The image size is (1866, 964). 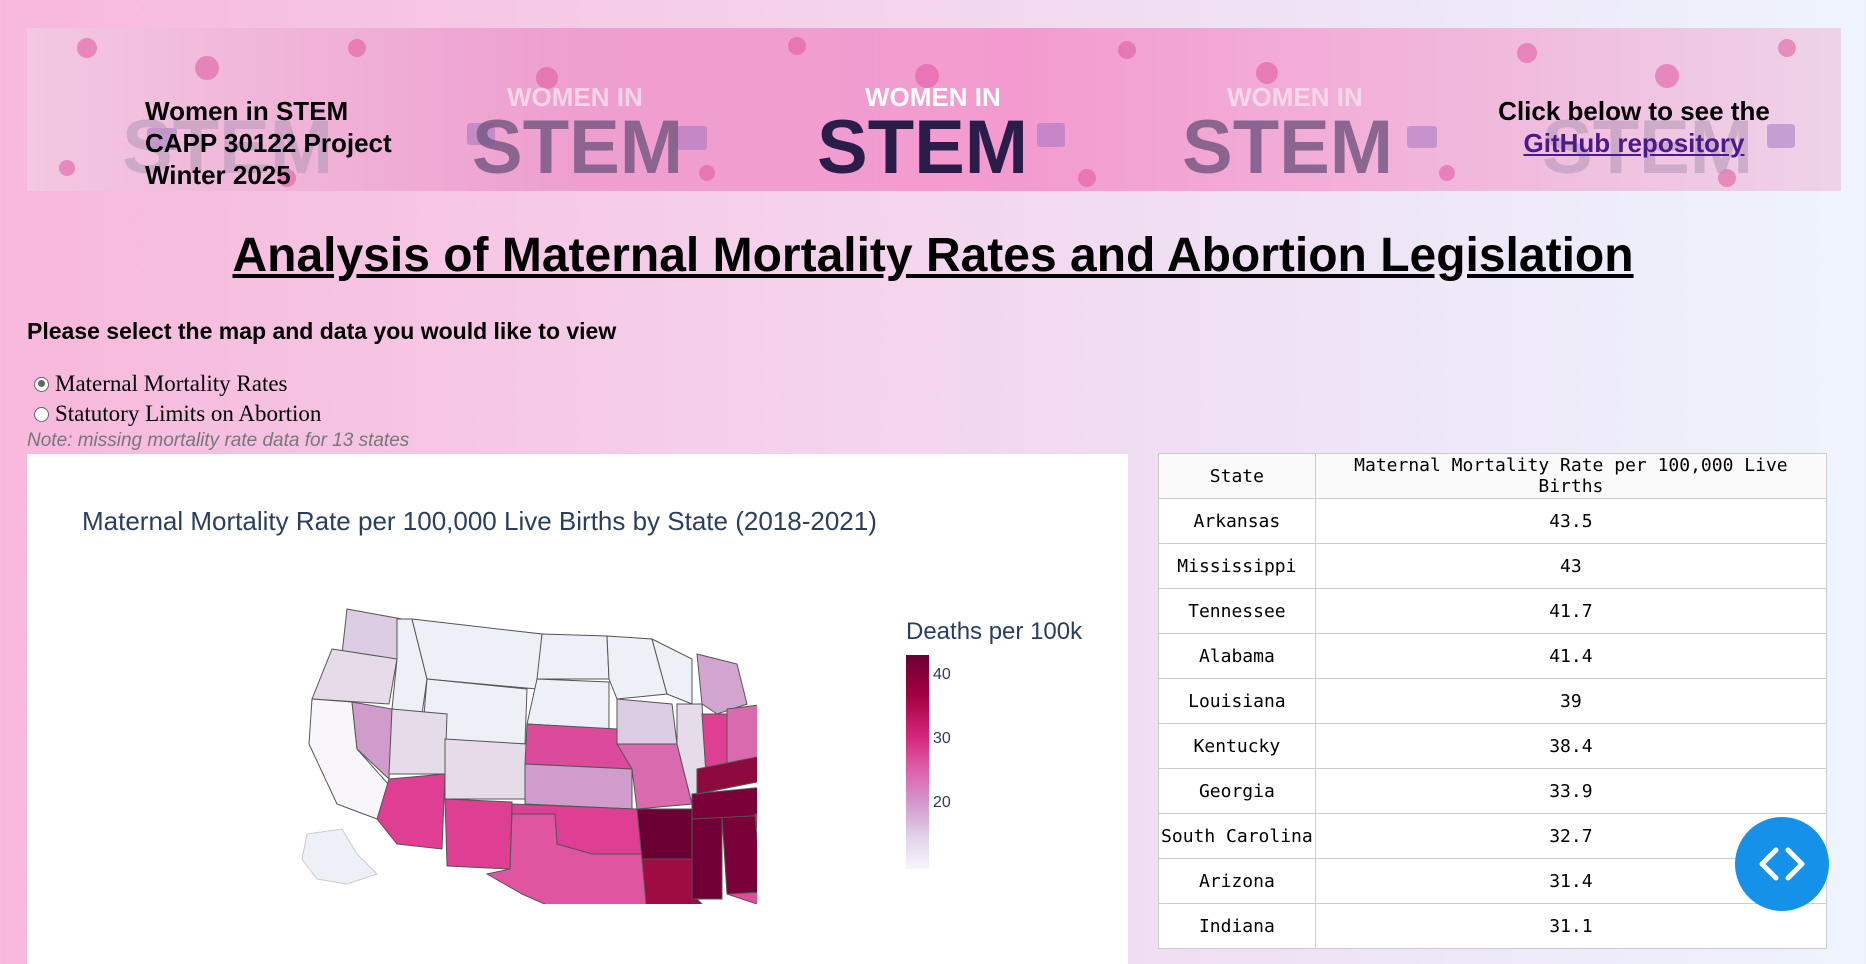 What do you see at coordinates (1237, 701) in the screenshot?
I see `cell-state: Louisiana` at bounding box center [1237, 701].